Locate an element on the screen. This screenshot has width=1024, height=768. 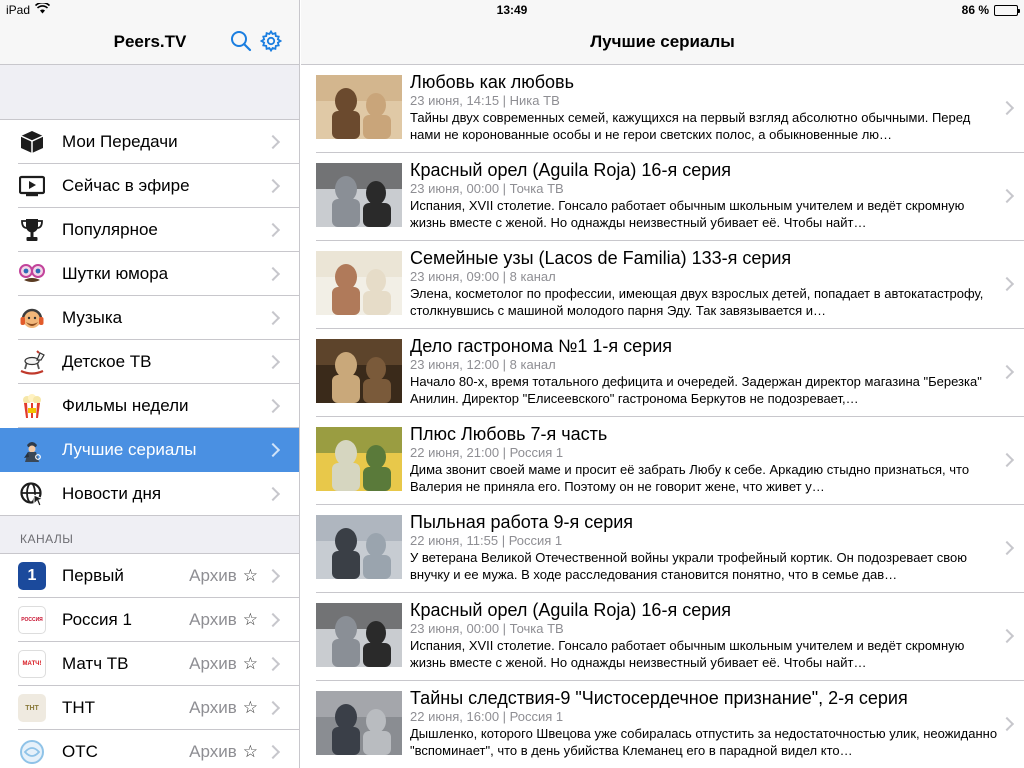
box-icon is located at coordinates (32, 142).